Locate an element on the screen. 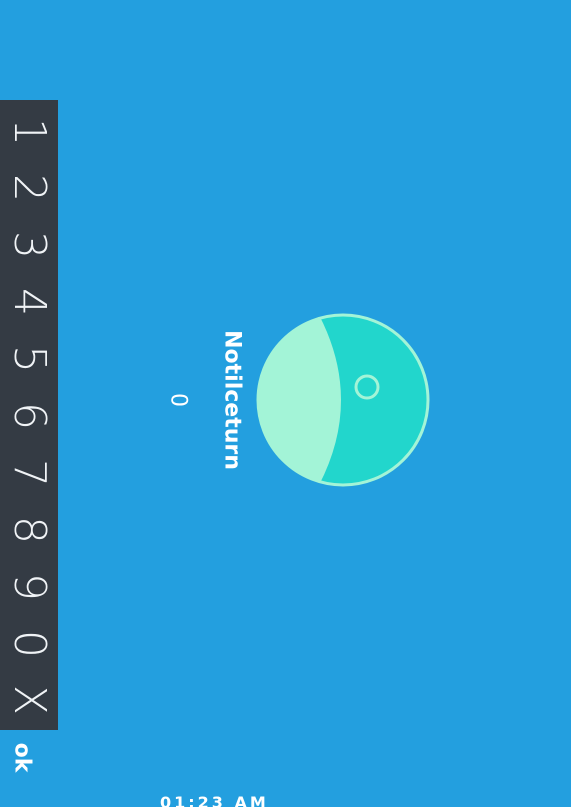 This screenshot has width=571, height=807. key-6: 6 is located at coordinates (29, 416).